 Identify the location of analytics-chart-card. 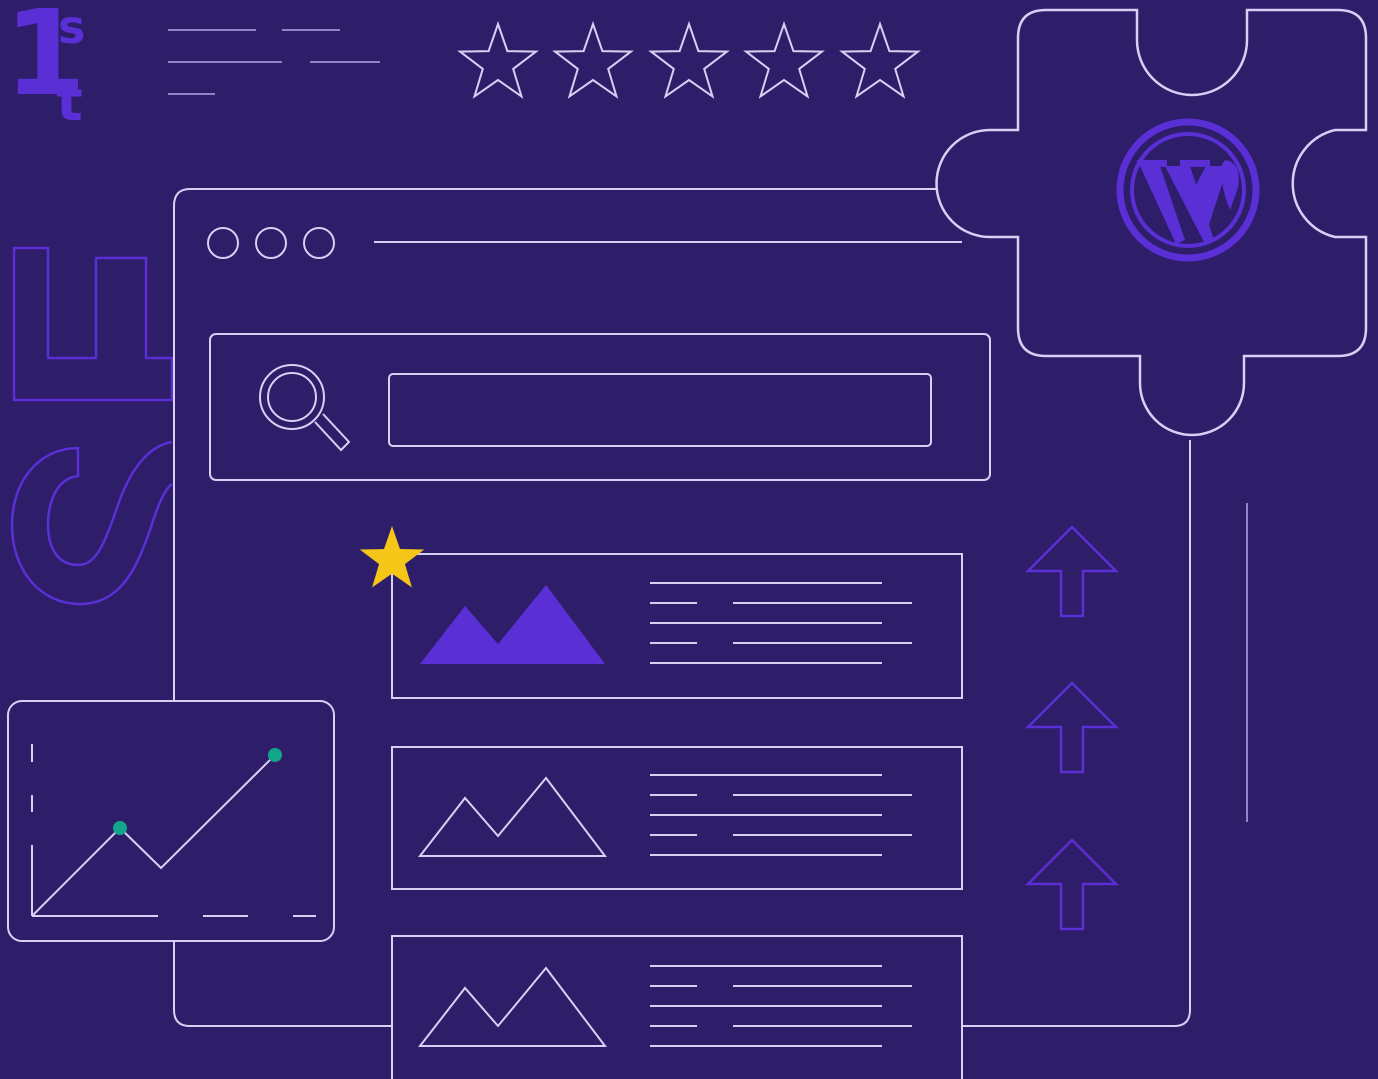
(171, 821).